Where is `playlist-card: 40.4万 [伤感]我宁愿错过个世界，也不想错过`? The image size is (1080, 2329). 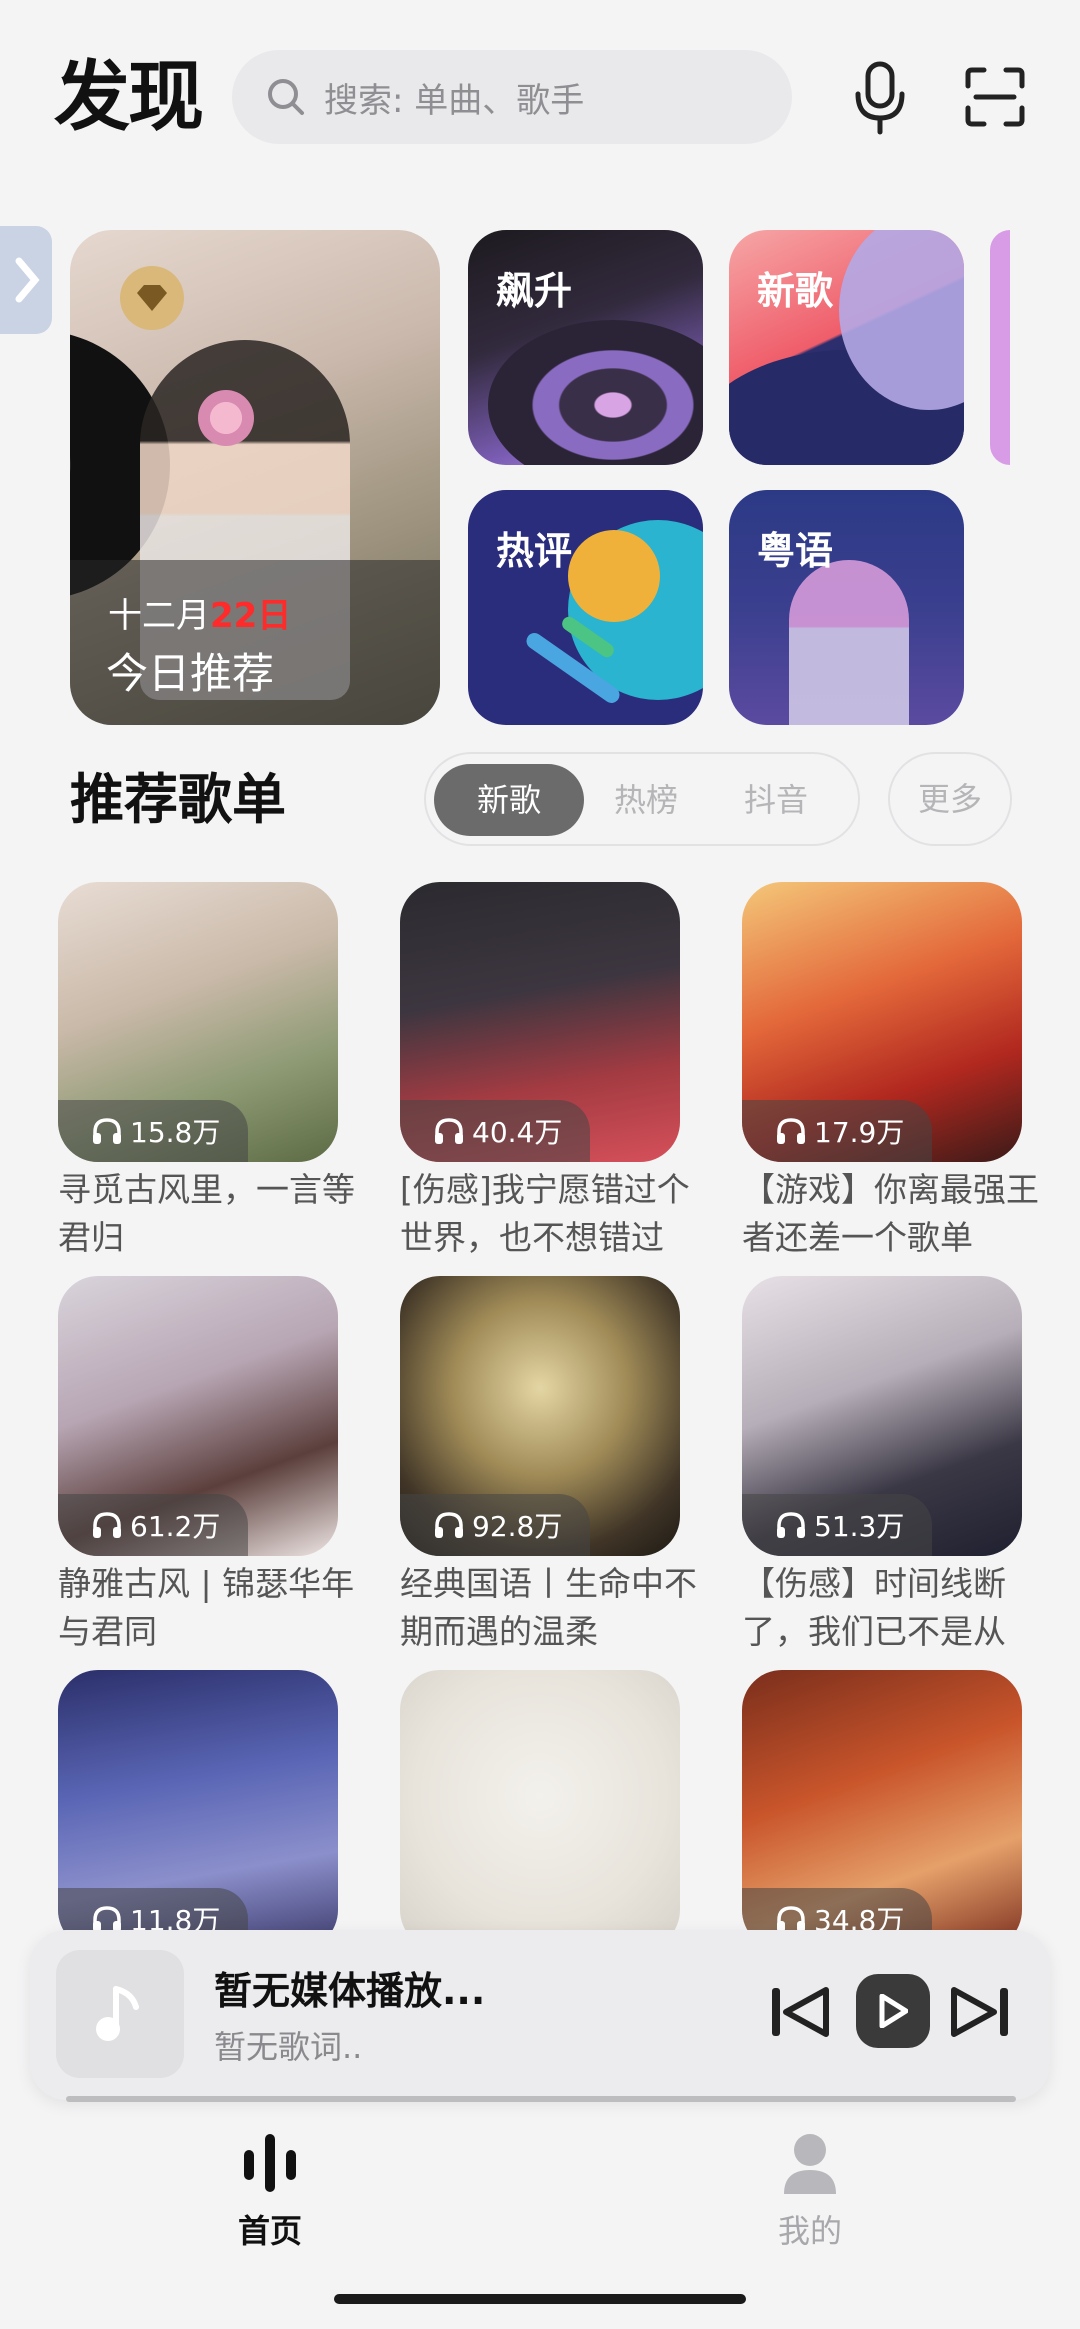
playlist-card: 40.4万 [伤感]我宁愿错过个世界，也不想错过 is located at coordinates (545, 1072).